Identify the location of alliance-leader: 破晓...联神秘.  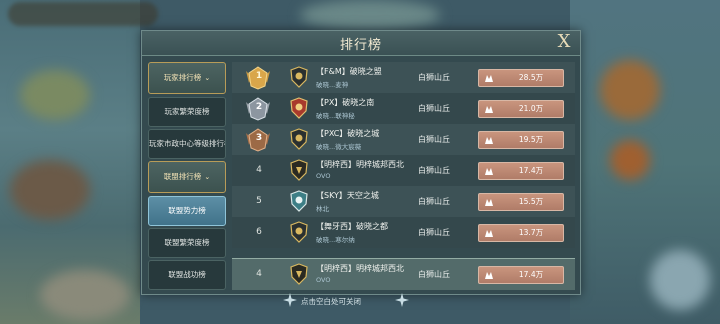
(335, 116).